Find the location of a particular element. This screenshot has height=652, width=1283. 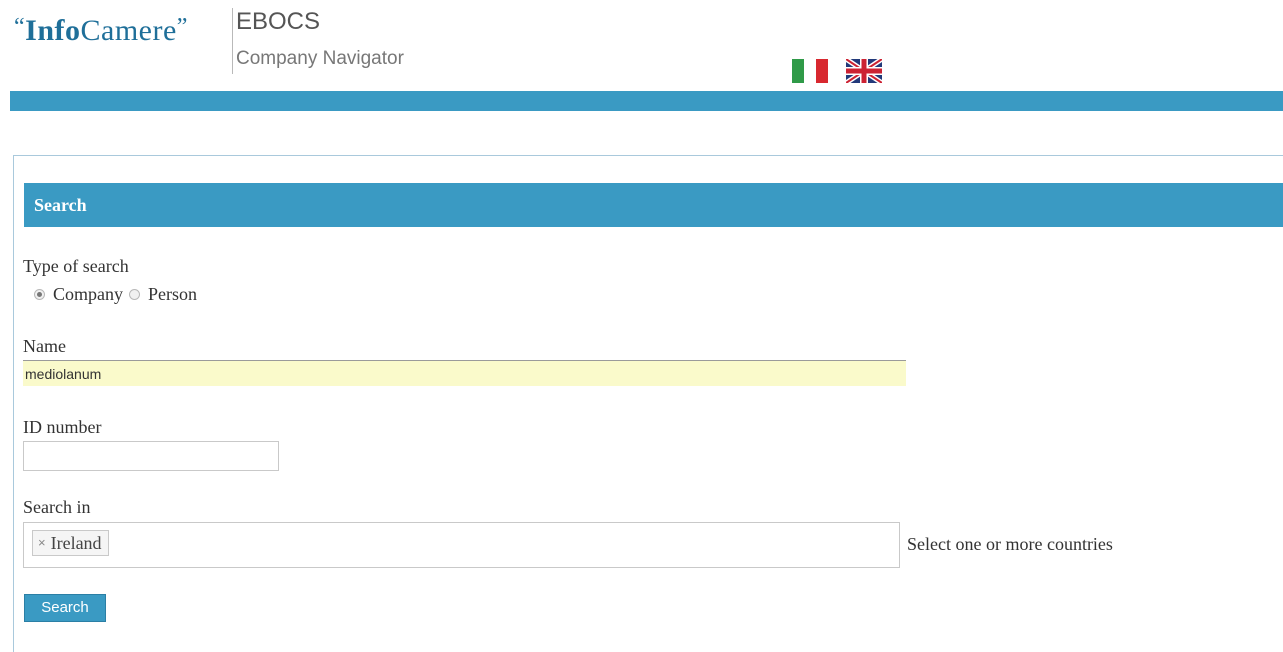

header-band is located at coordinates (646, 101).